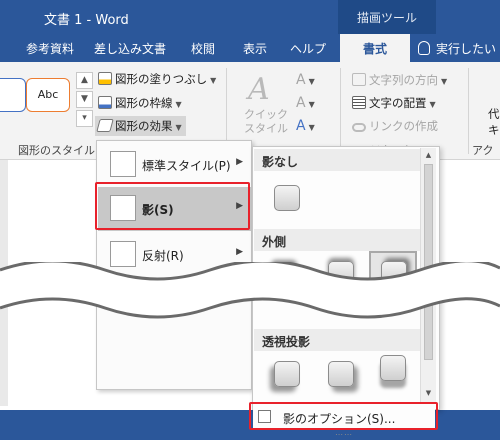  What do you see at coordinates (403, 126) in the screenshot?
I see `create-link-label: リンクの作成` at bounding box center [403, 126].